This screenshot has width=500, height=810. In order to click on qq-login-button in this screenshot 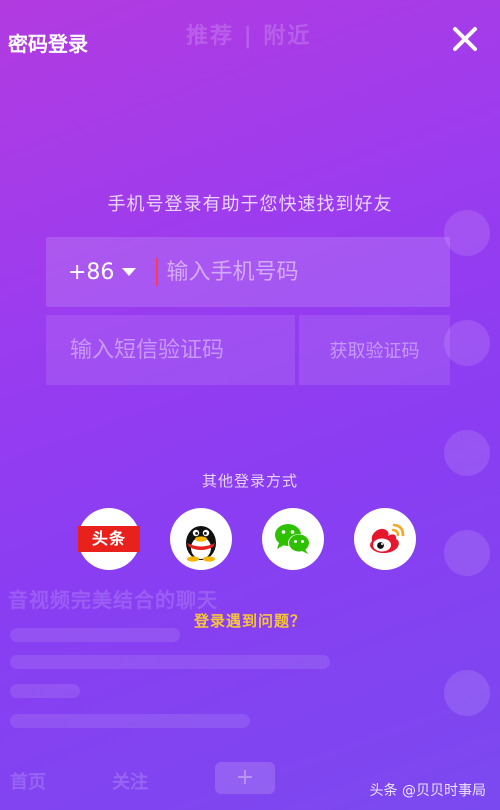, I will do `click(201, 539)`.